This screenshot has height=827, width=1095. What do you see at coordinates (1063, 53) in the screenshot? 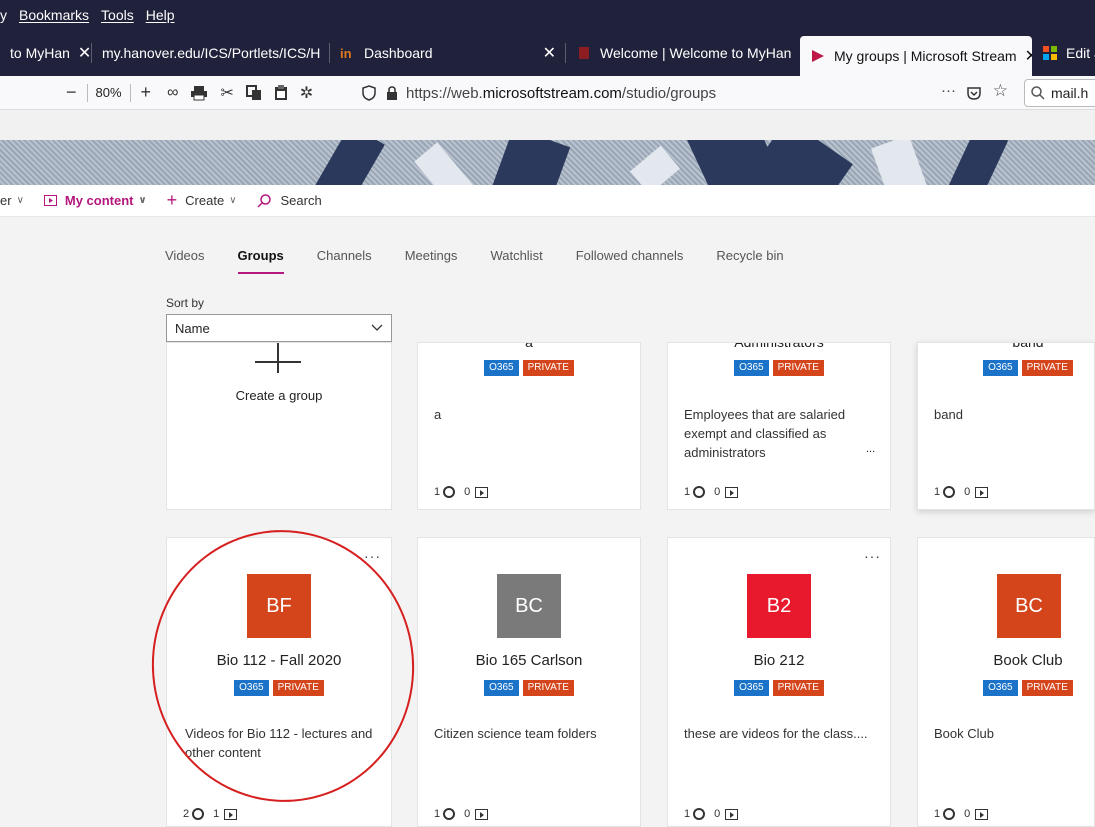
I see `browser-tab-edit: Edit a` at bounding box center [1063, 53].